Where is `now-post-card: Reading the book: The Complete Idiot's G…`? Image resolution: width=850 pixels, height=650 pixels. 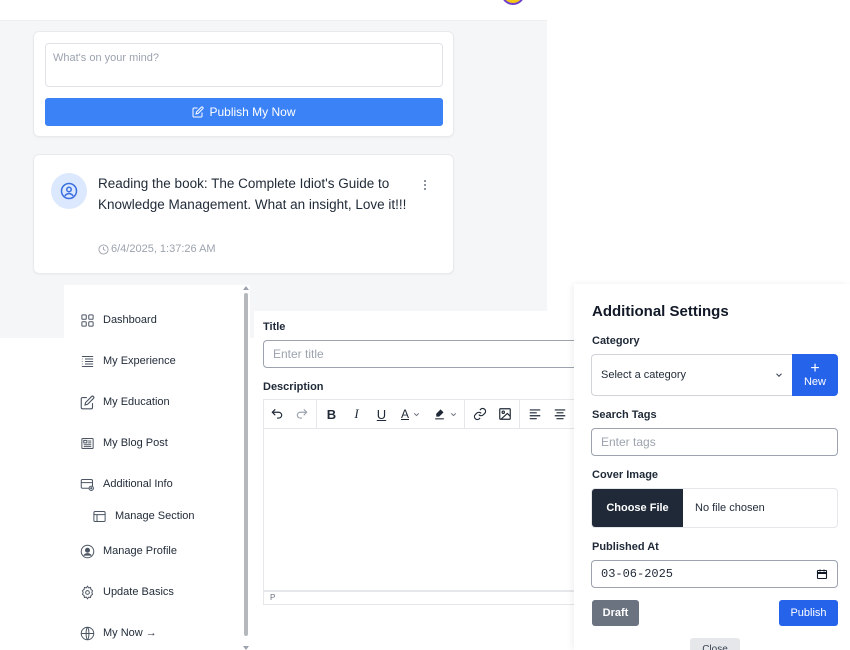
now-post-card: Reading the book: The Complete Idiot's G… is located at coordinates (243, 214).